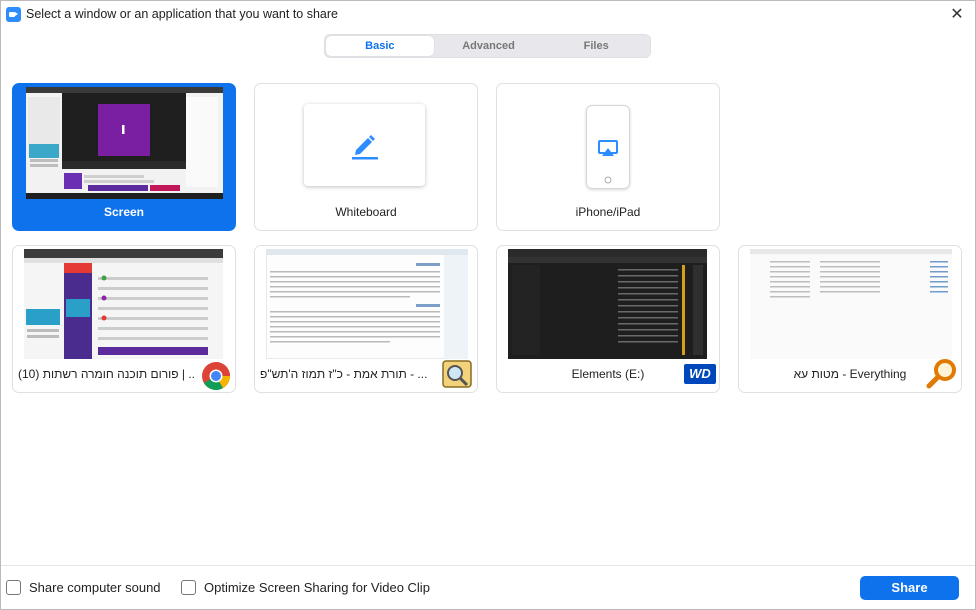 This screenshot has width=976, height=610. I want to click on share-card-whiteboard: Whiteboard, so click(366, 157).